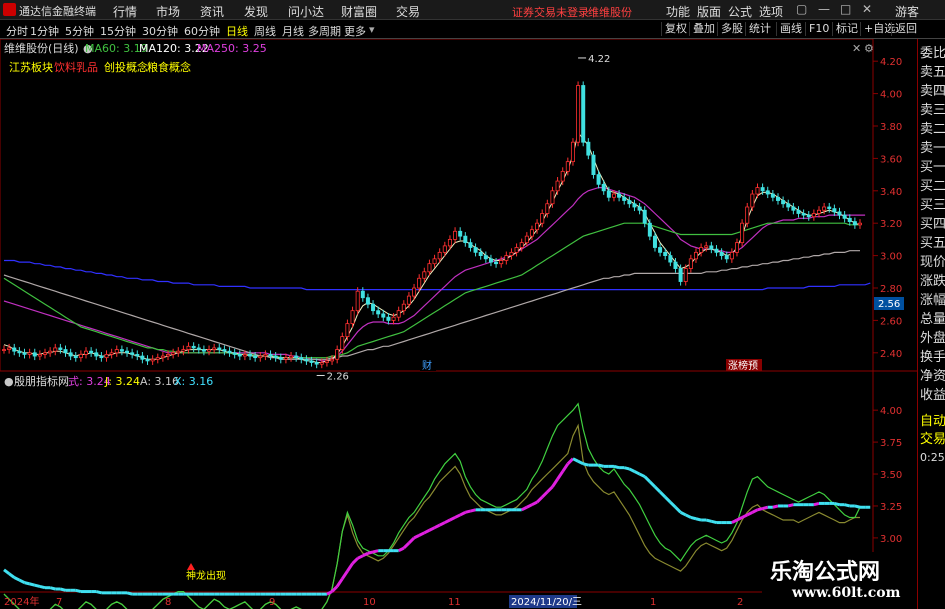  I want to click on menu-jiaoyi: 交易, so click(408, 11).